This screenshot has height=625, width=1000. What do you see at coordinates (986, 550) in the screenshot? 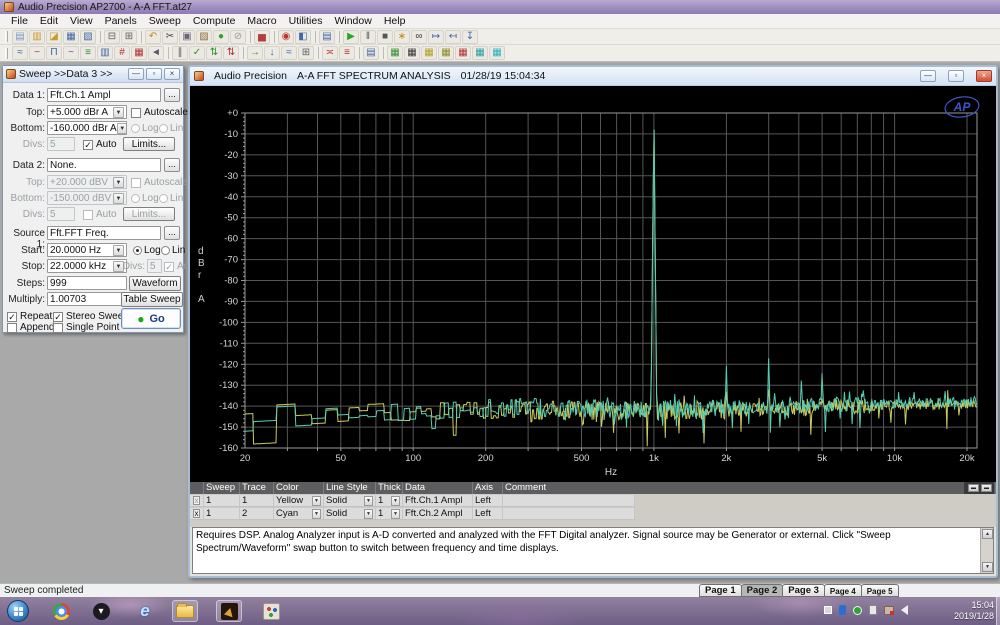
I see `comment-scrollbar: ▲ ▼` at bounding box center [986, 550].